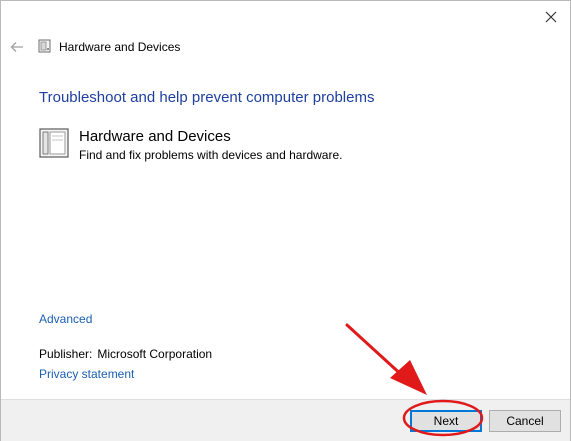 This screenshot has height=441, width=571. I want to click on close-button, so click(551, 17).